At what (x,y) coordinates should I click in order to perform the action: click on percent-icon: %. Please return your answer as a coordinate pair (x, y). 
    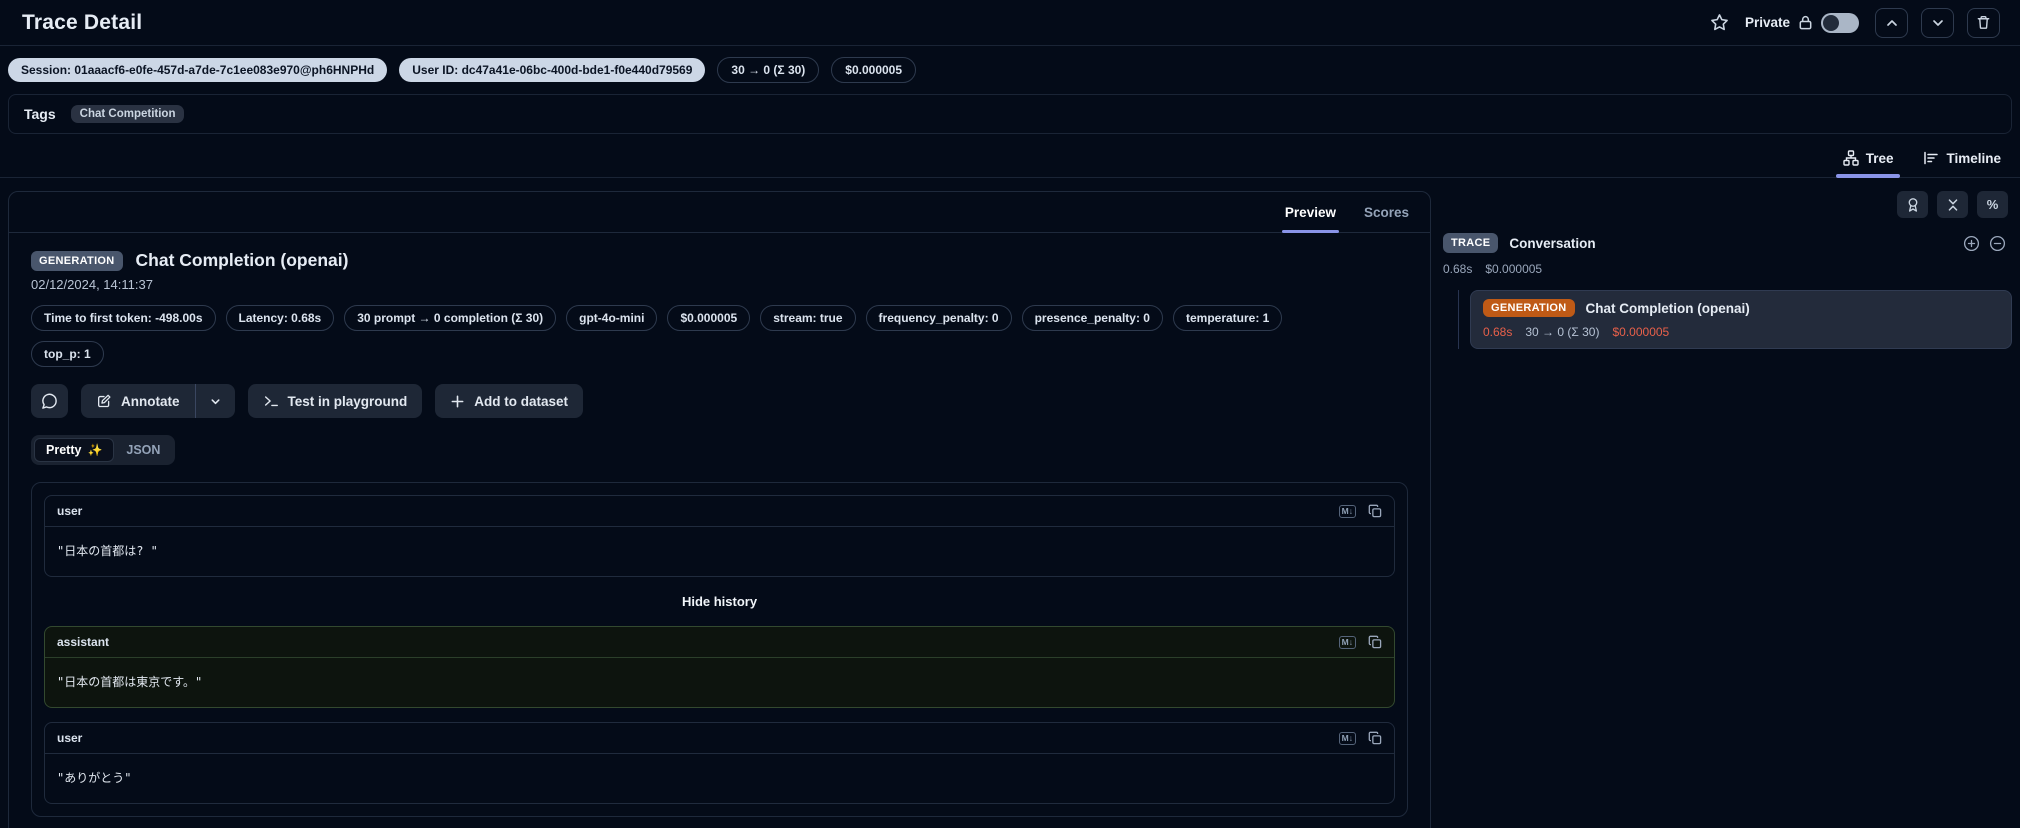
    Looking at the image, I should click on (1992, 204).